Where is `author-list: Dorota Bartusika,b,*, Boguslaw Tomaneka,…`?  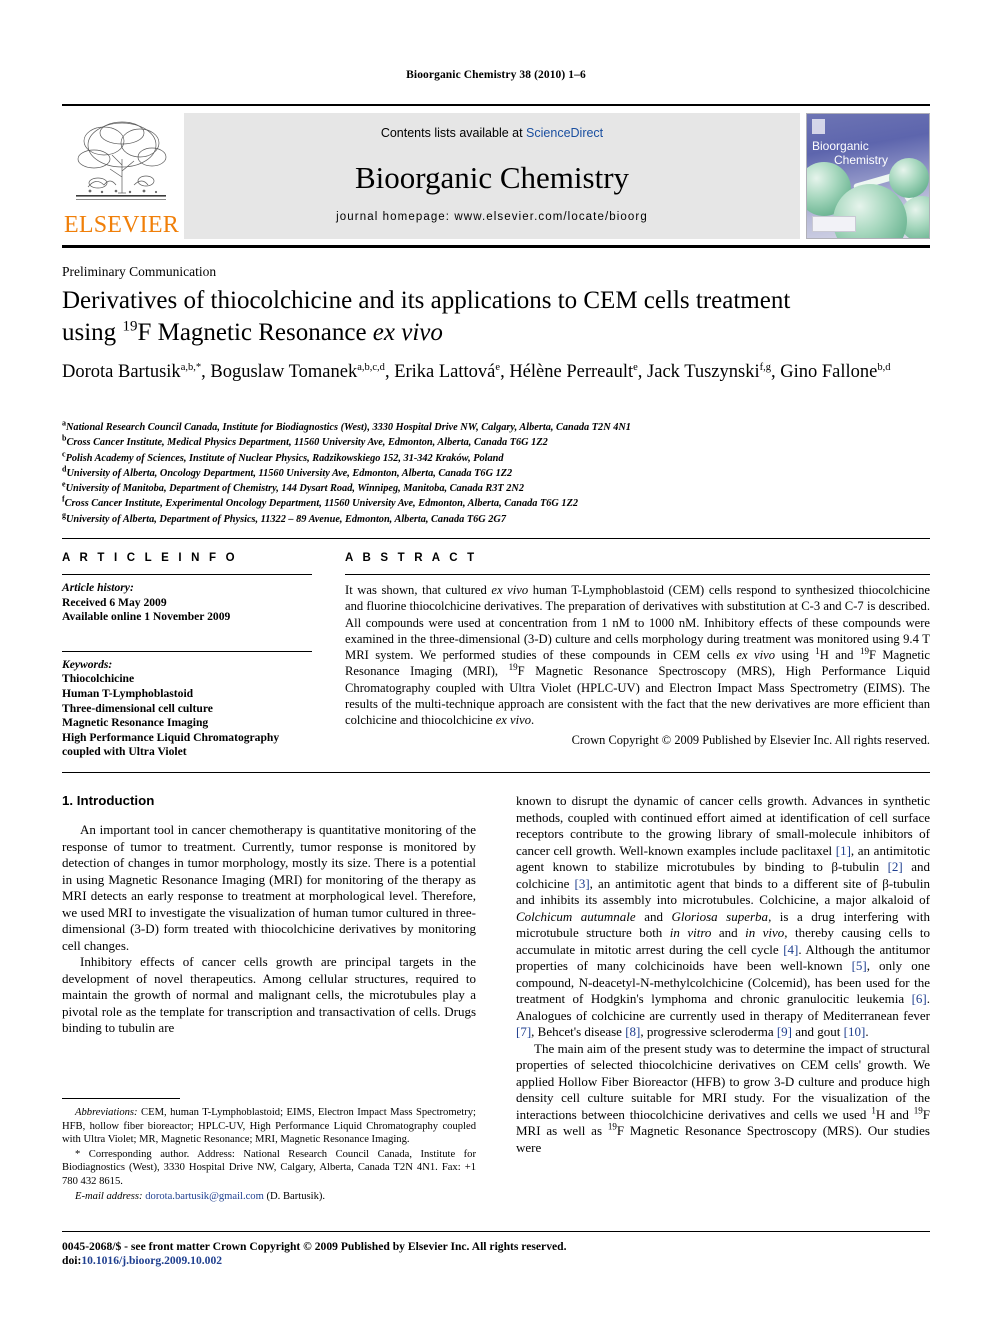 author-list: Dorota Bartusika,b,*, Boguslaw Tomaneka,… is located at coordinates (476, 371).